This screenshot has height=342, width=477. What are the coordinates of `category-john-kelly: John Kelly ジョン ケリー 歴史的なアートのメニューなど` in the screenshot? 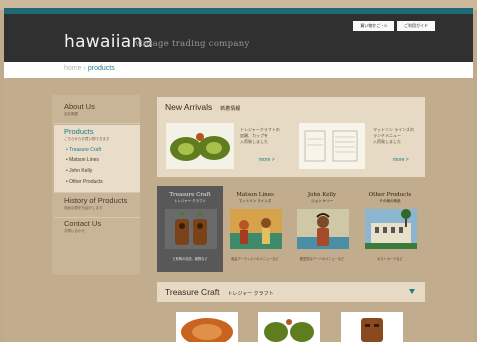 It's located at (322, 229).